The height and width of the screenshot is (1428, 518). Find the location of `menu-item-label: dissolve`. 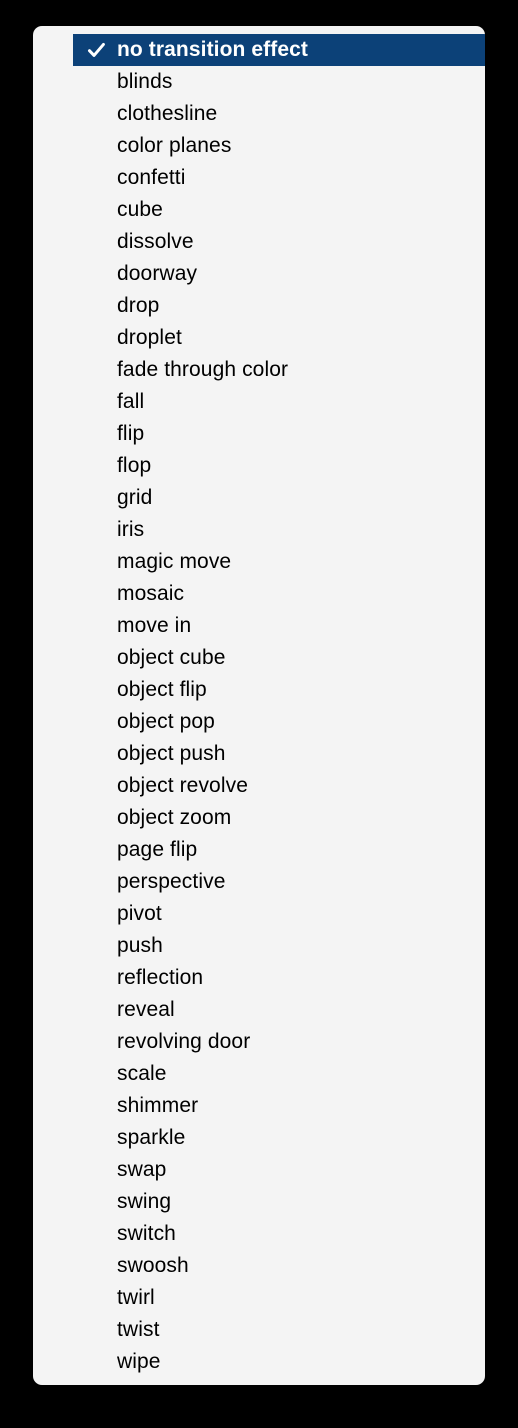

menu-item-label: dissolve is located at coordinates (155, 241).